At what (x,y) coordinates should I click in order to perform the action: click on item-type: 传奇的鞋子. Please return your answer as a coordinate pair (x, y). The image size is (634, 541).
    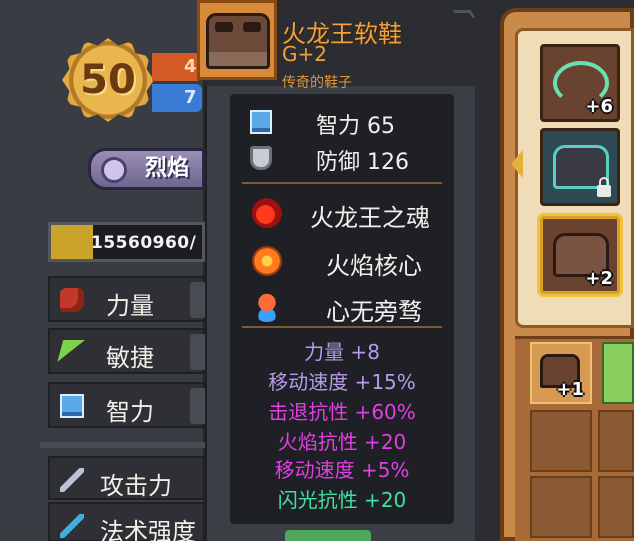
    Looking at the image, I should click on (317, 83).